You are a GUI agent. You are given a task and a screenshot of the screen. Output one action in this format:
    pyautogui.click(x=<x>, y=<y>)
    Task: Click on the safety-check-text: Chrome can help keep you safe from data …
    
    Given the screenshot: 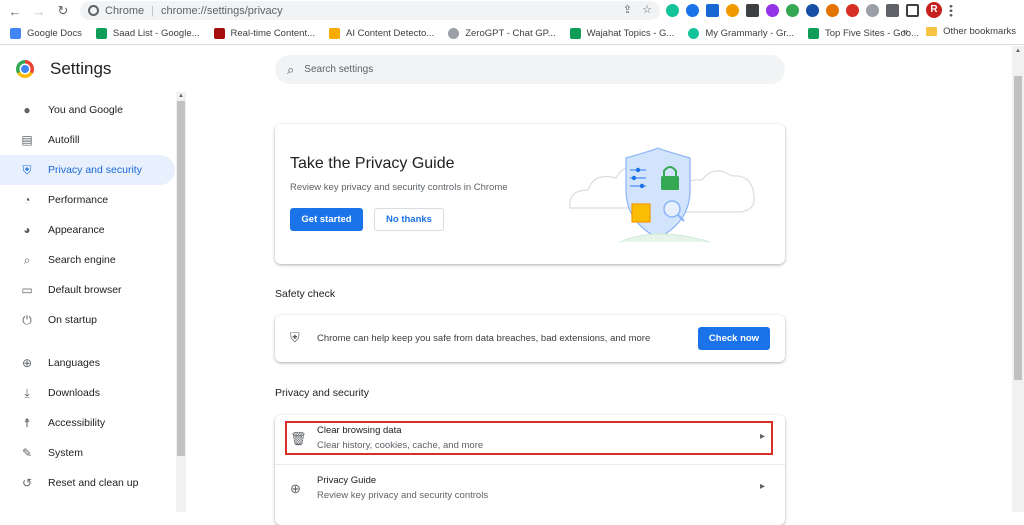 What is the action you would take?
    pyautogui.click(x=484, y=338)
    